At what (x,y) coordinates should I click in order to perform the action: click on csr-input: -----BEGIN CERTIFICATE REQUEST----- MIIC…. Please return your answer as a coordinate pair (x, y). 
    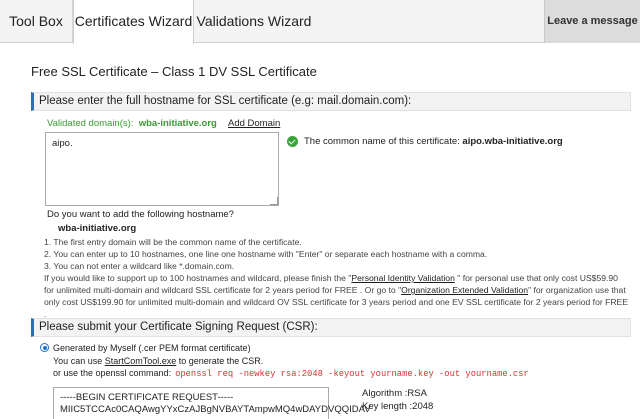
    Looking at the image, I should click on (212, 403).